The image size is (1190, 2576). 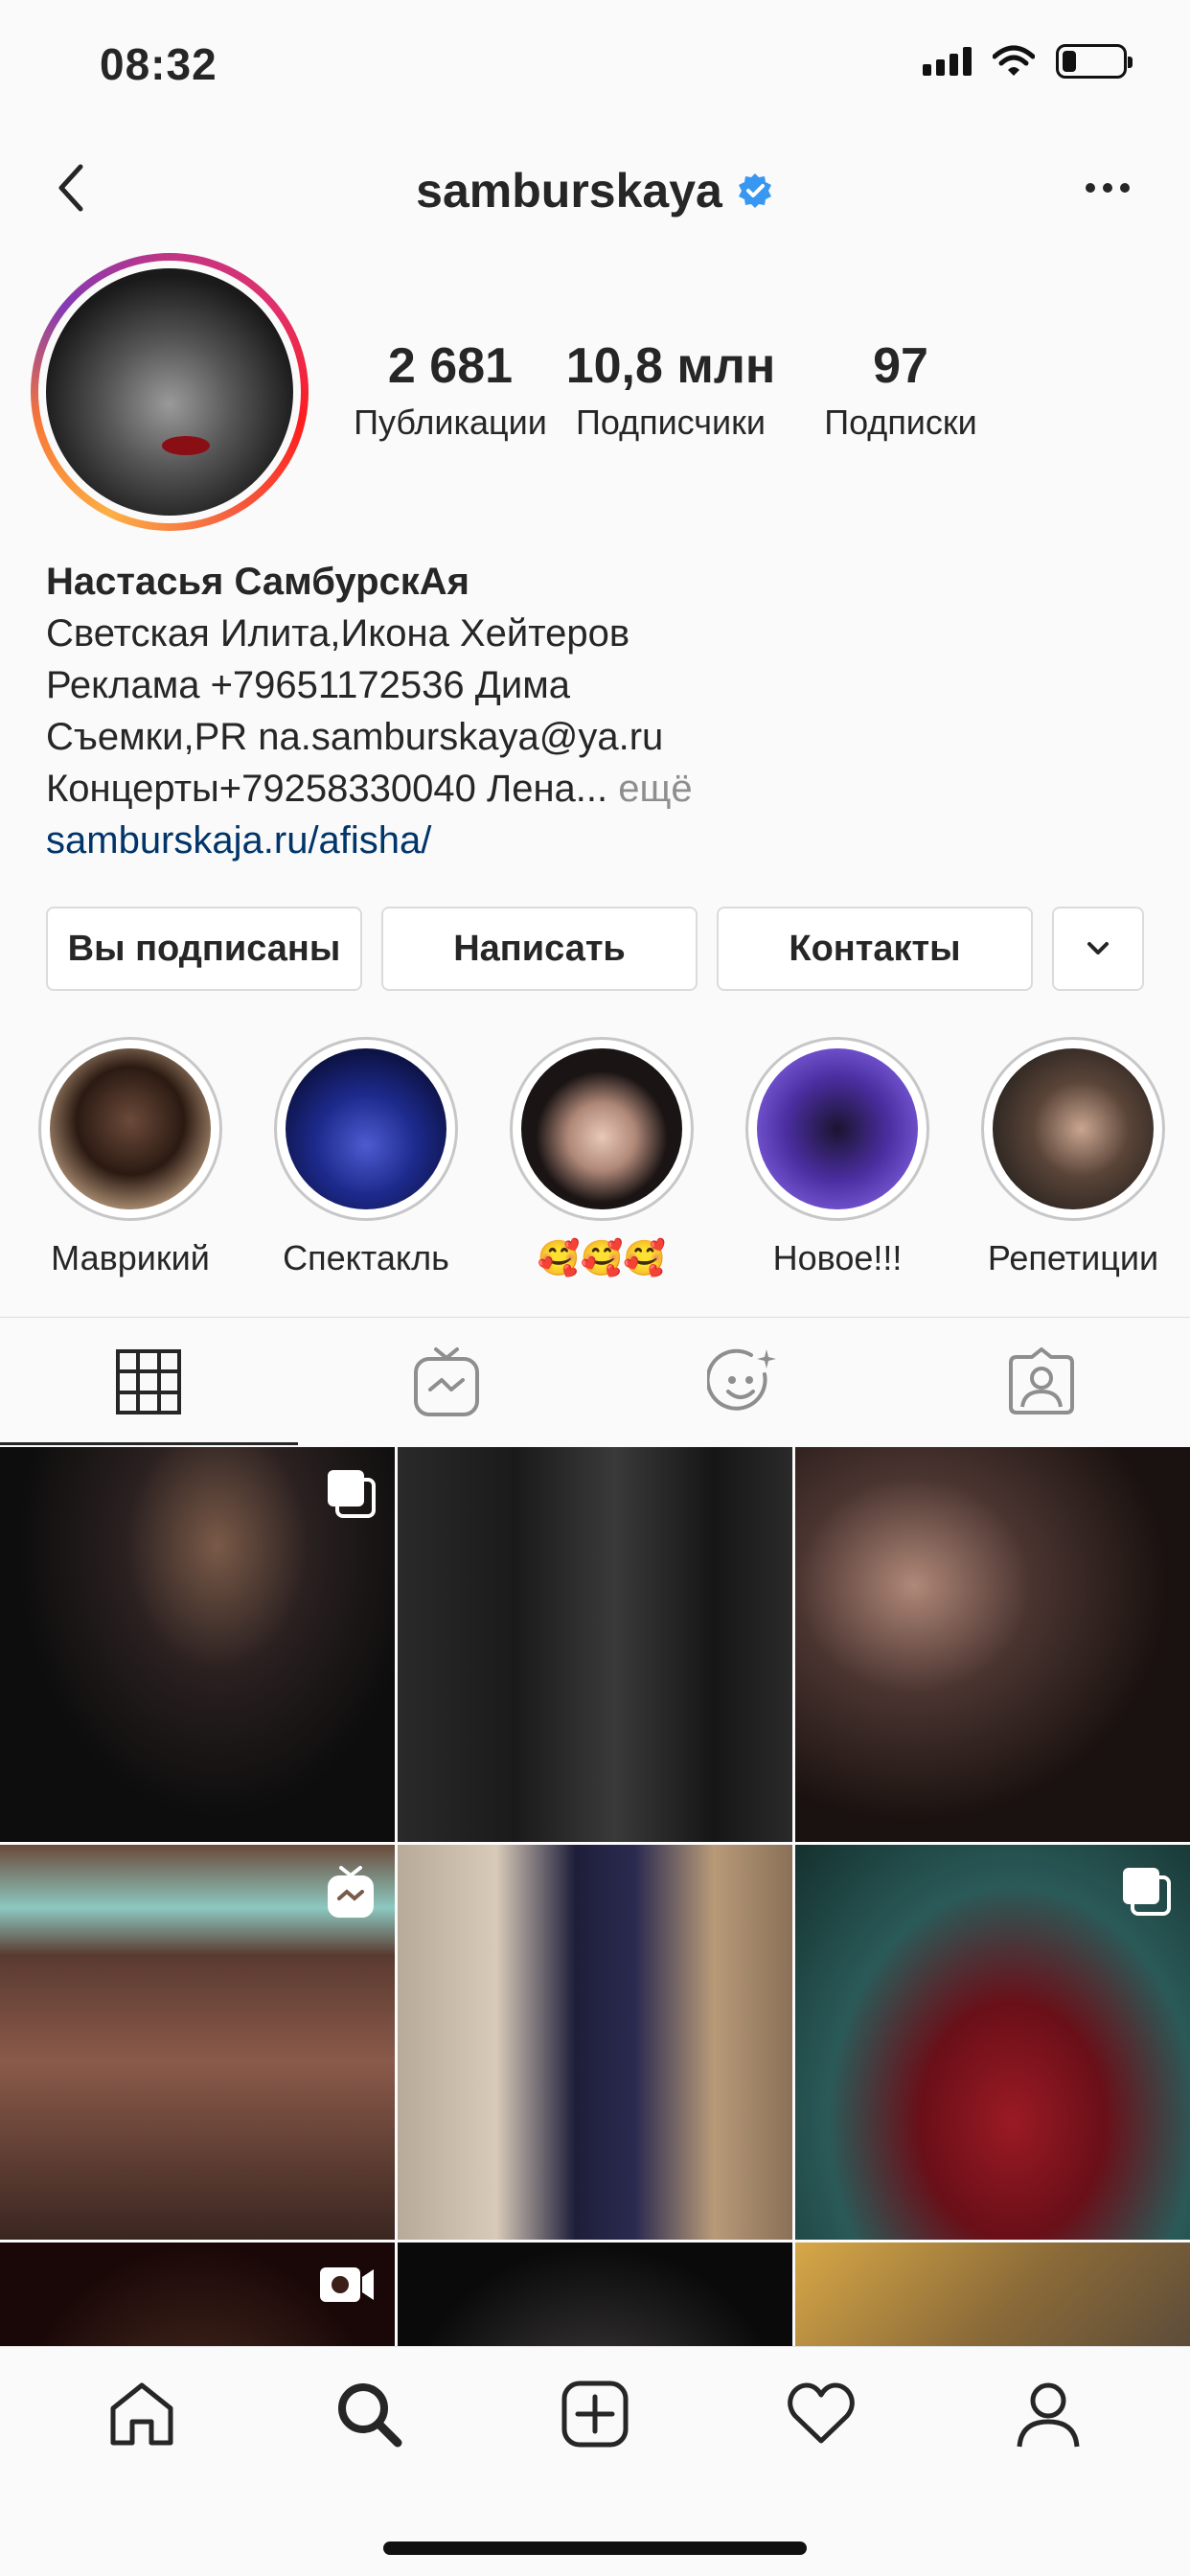 I want to click on nav-activity, so click(x=821, y=2414).